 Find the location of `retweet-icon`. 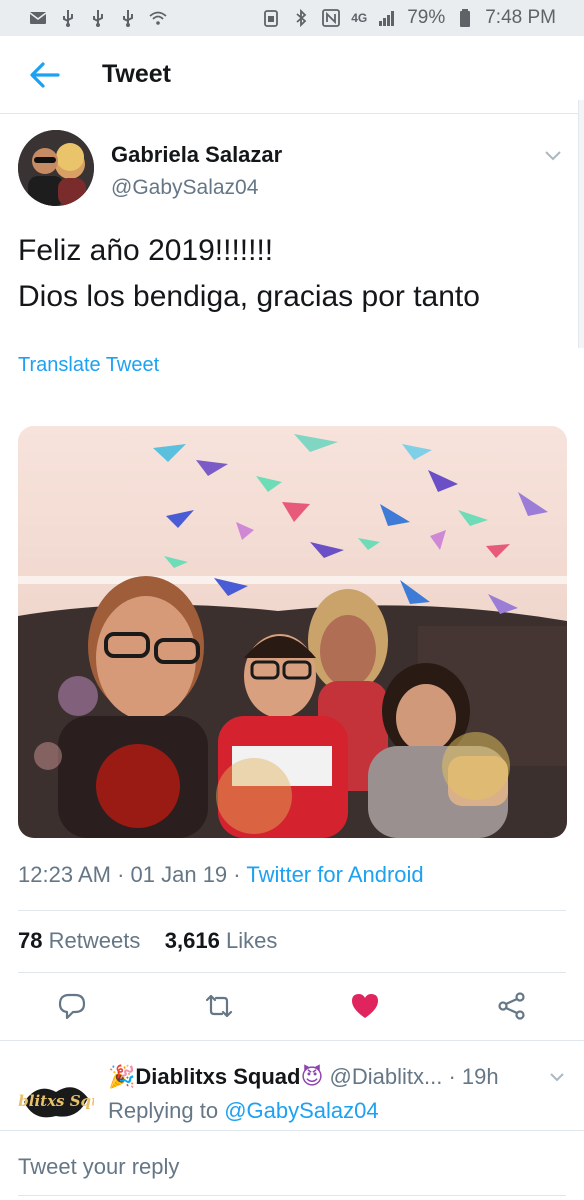

retweet-icon is located at coordinates (218, 1006).